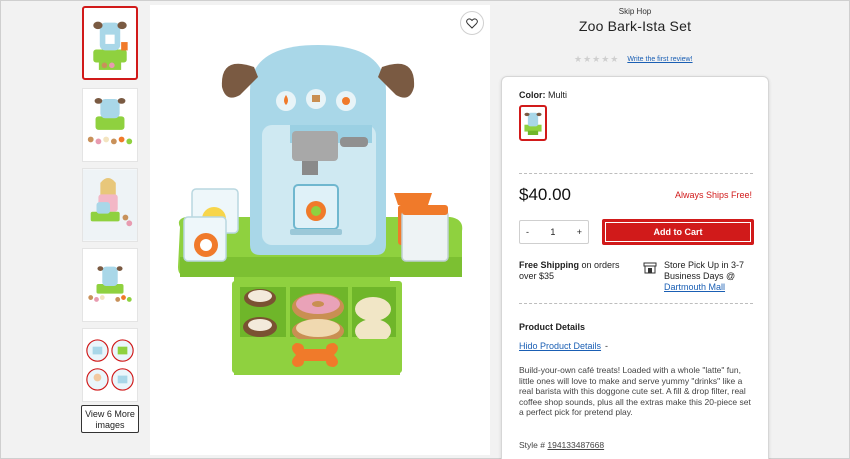  What do you see at coordinates (110, 45) in the screenshot?
I see `thumbnail-1-image` at bounding box center [110, 45].